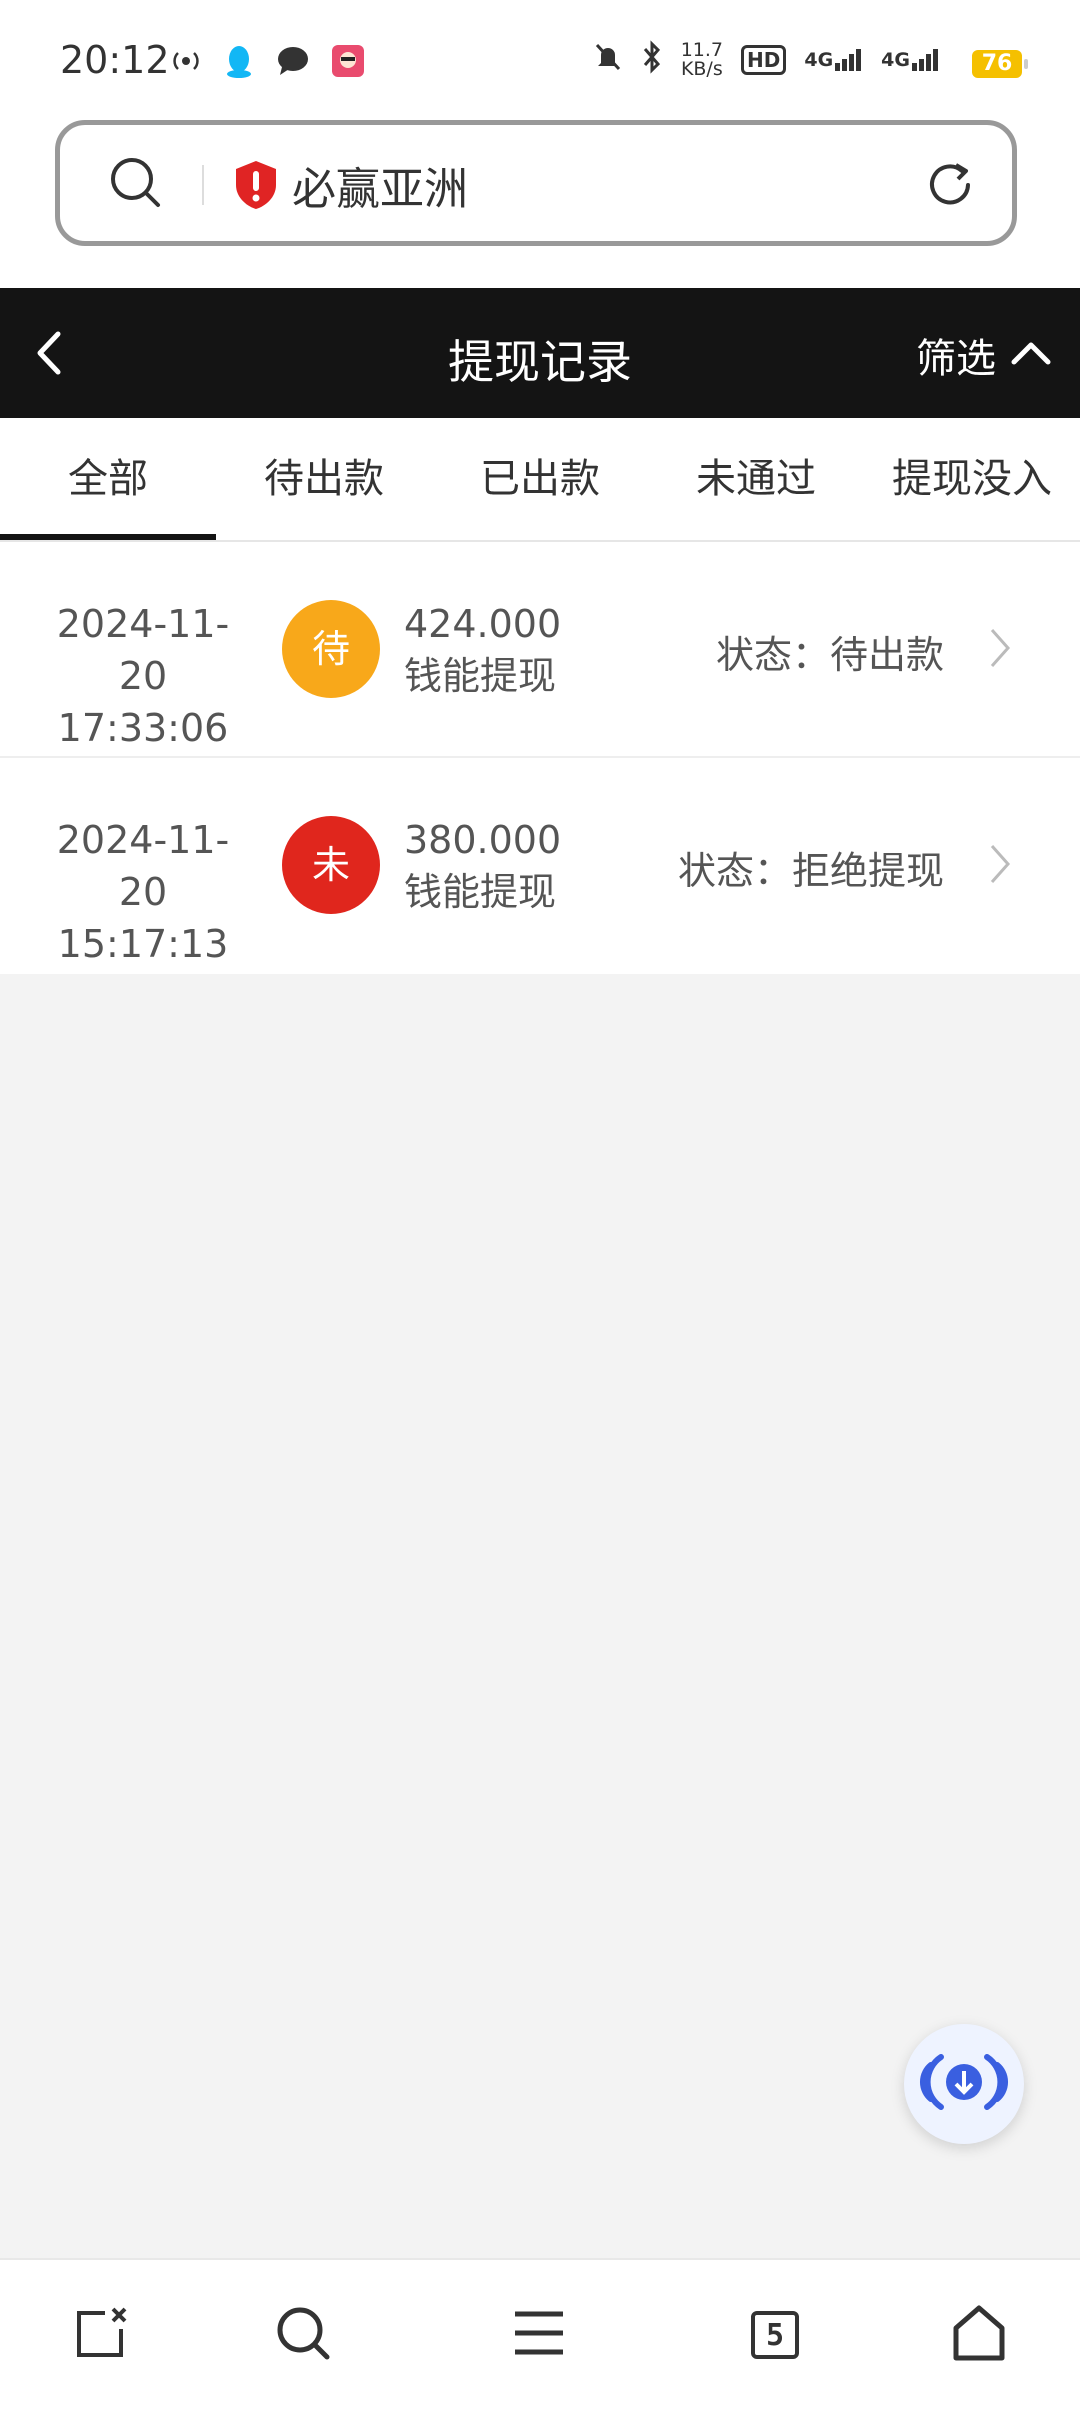 The width and height of the screenshot is (1080, 2410). I want to click on record-time: 15:17:13, so click(143, 944).